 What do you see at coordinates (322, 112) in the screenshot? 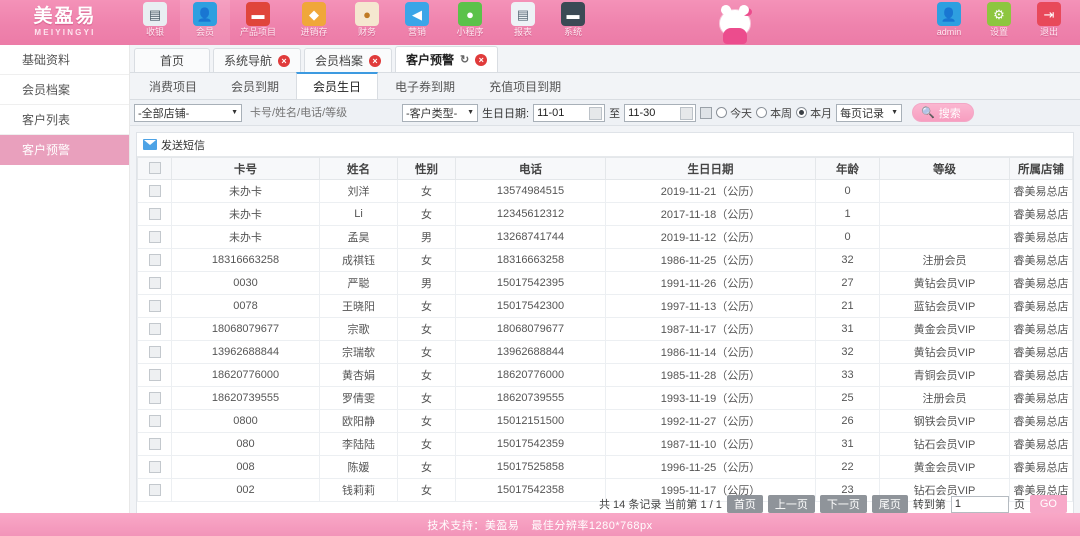
I see `keyword-input` at bounding box center [322, 112].